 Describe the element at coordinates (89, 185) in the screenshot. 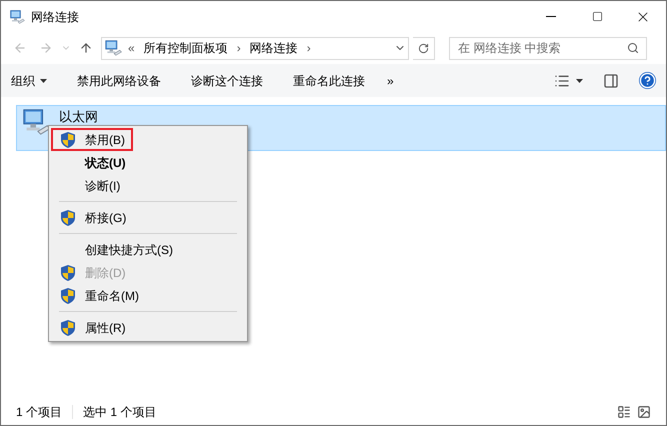

I see `menu-item: 诊断(I)` at that location.